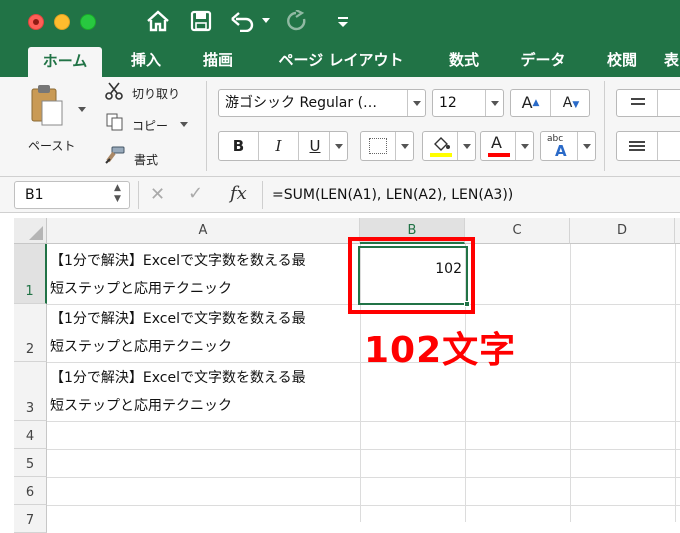  Describe the element at coordinates (150, 125) in the screenshot. I see `copy-label: コピー` at that location.